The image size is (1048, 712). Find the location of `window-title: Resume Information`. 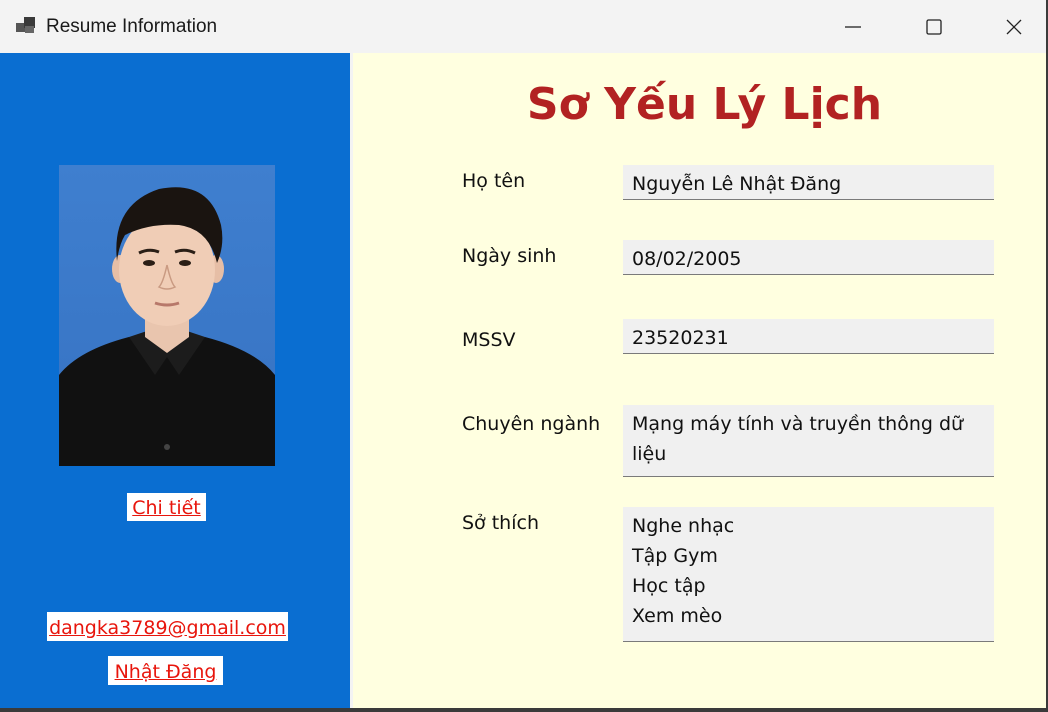

window-title: Resume Information is located at coordinates (132, 26).